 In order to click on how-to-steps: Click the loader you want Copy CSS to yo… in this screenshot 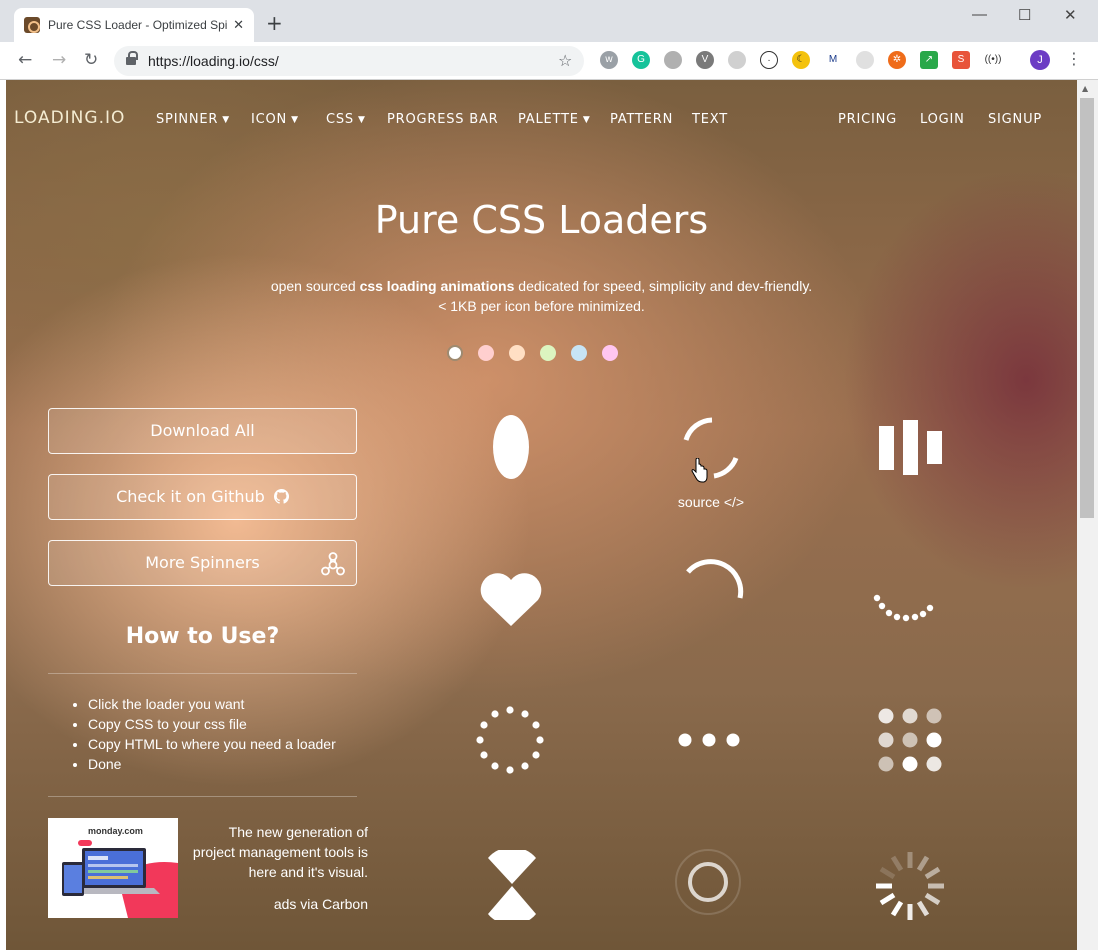, I will do `click(212, 734)`.